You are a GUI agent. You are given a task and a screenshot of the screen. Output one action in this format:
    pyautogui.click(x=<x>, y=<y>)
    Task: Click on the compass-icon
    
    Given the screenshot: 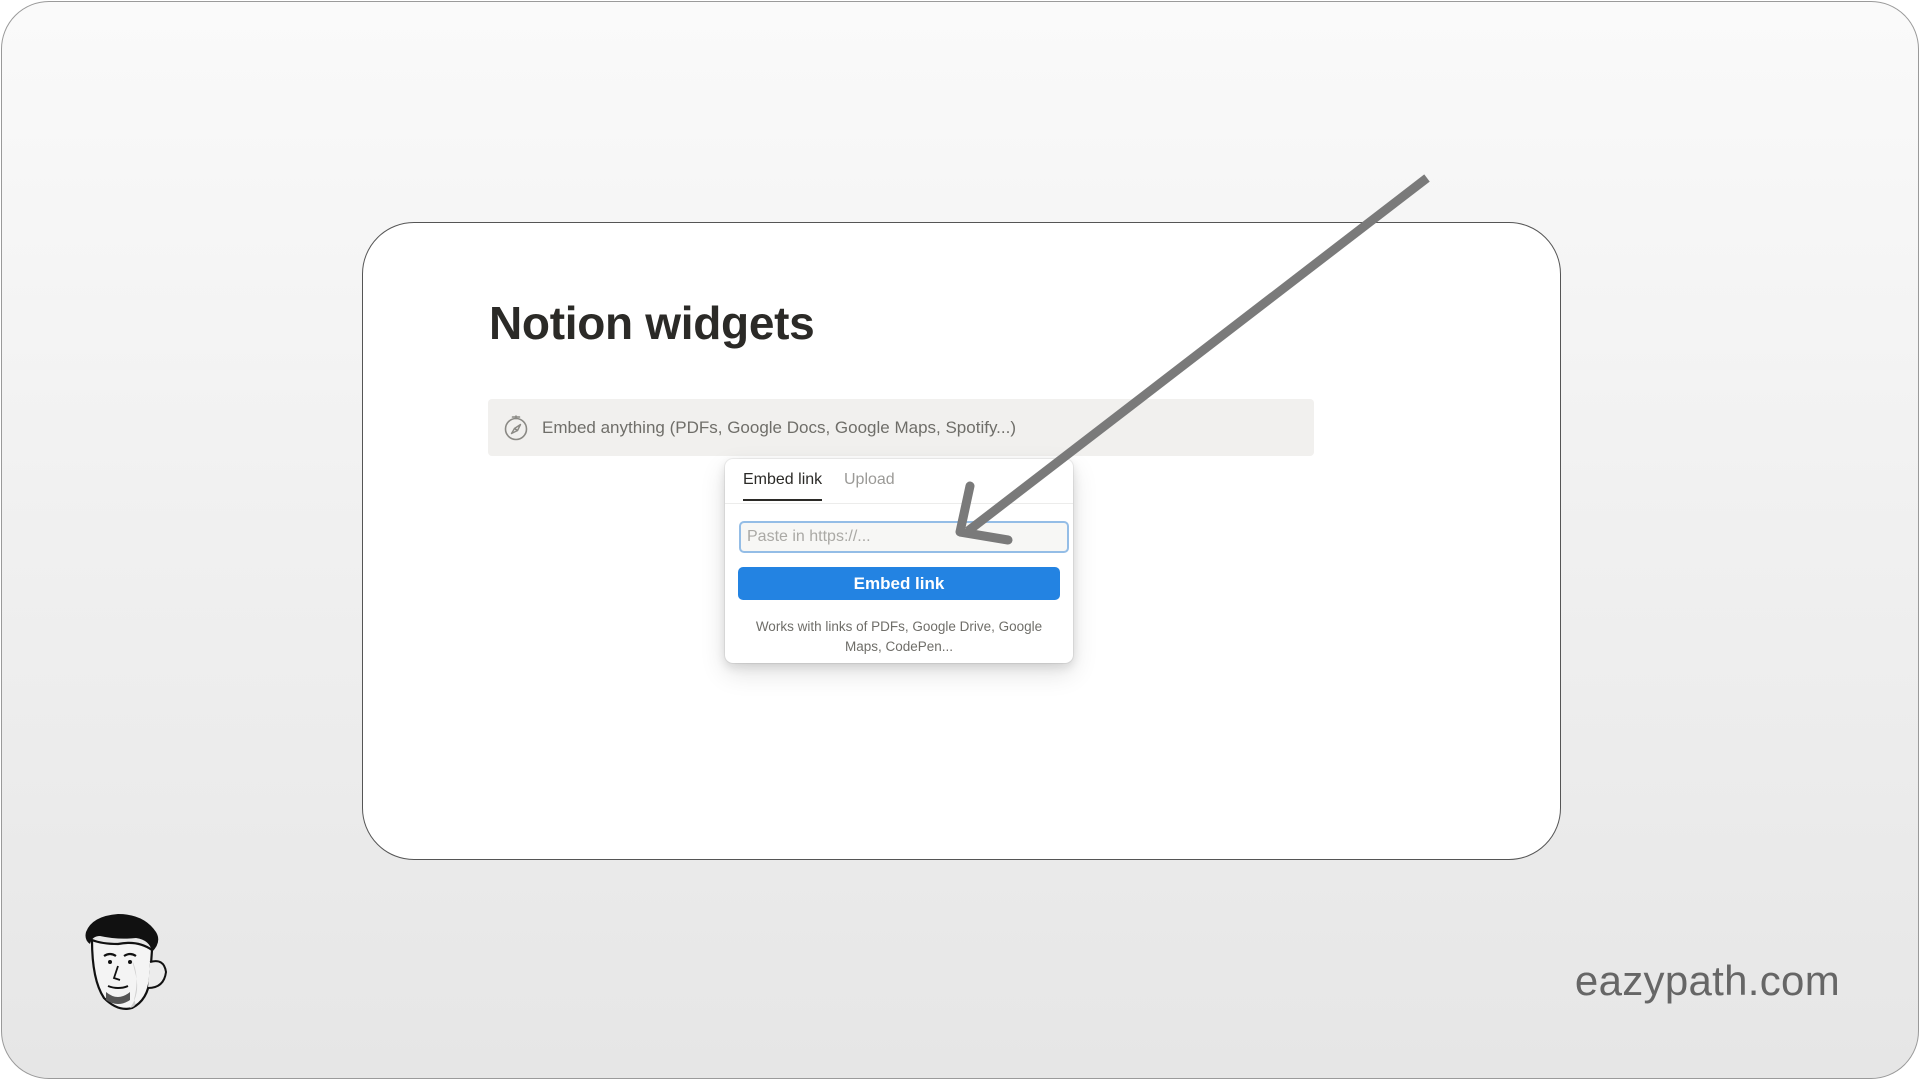 What is the action you would take?
    pyautogui.click(x=516, y=427)
    